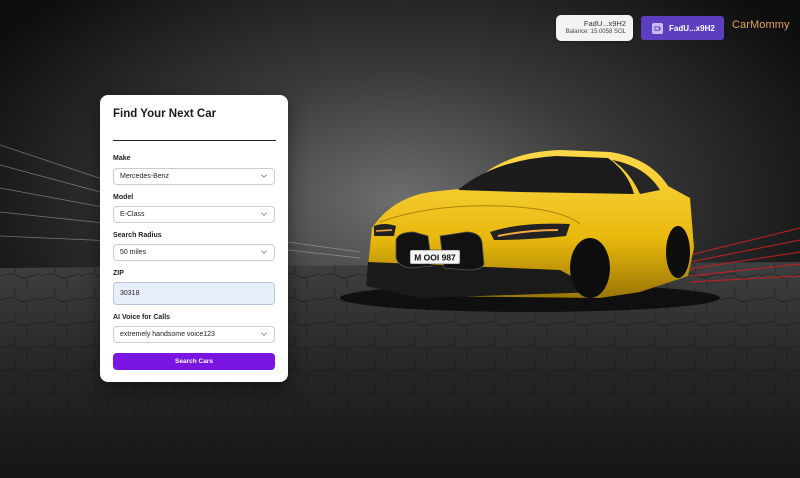 The width and height of the screenshot is (800, 478). I want to click on license-plate-text: M OOI 987, so click(435, 258).